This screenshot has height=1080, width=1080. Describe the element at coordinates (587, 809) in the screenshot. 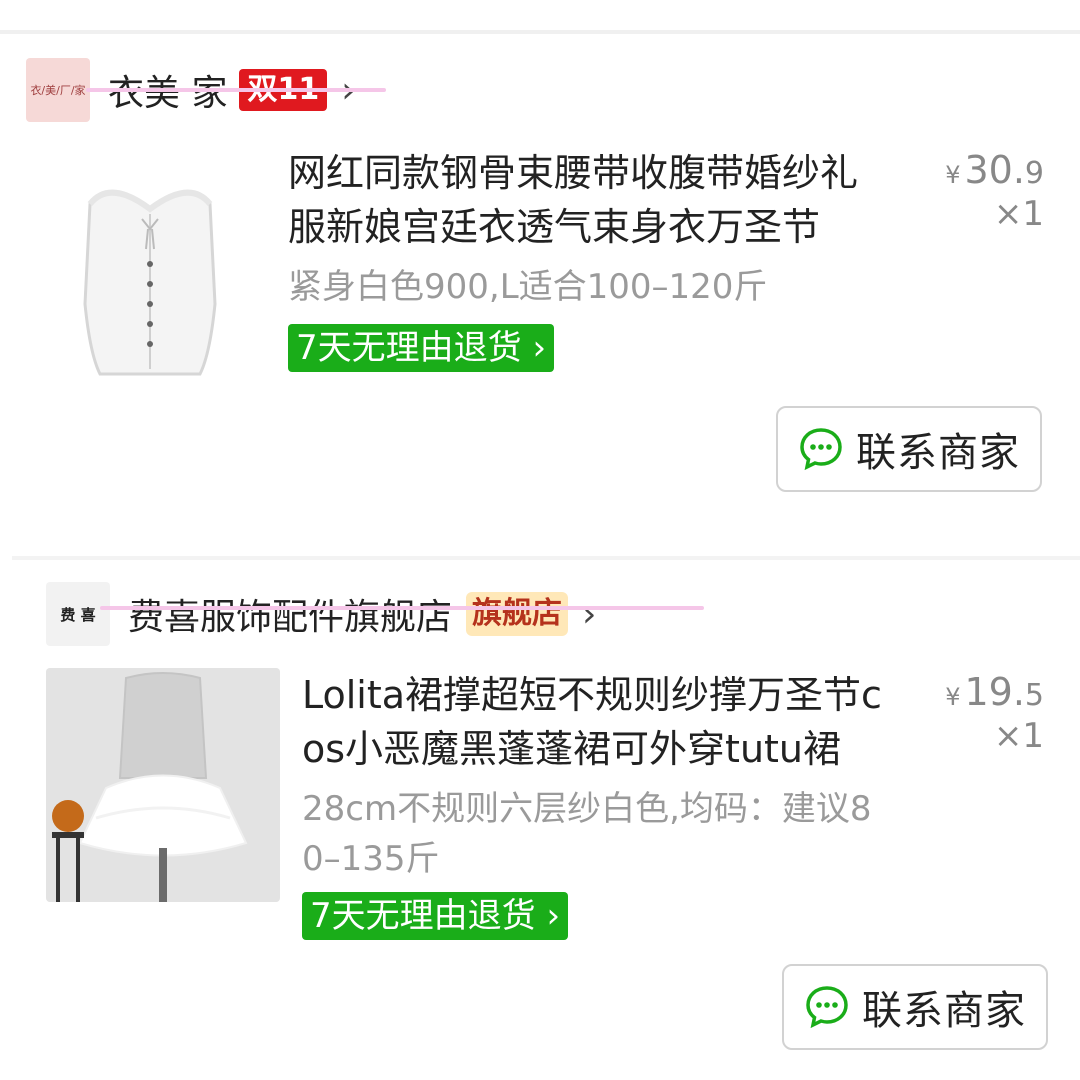

I see `product-spec-line: 28cm不规则六层纱白色,均码：建议8` at that location.